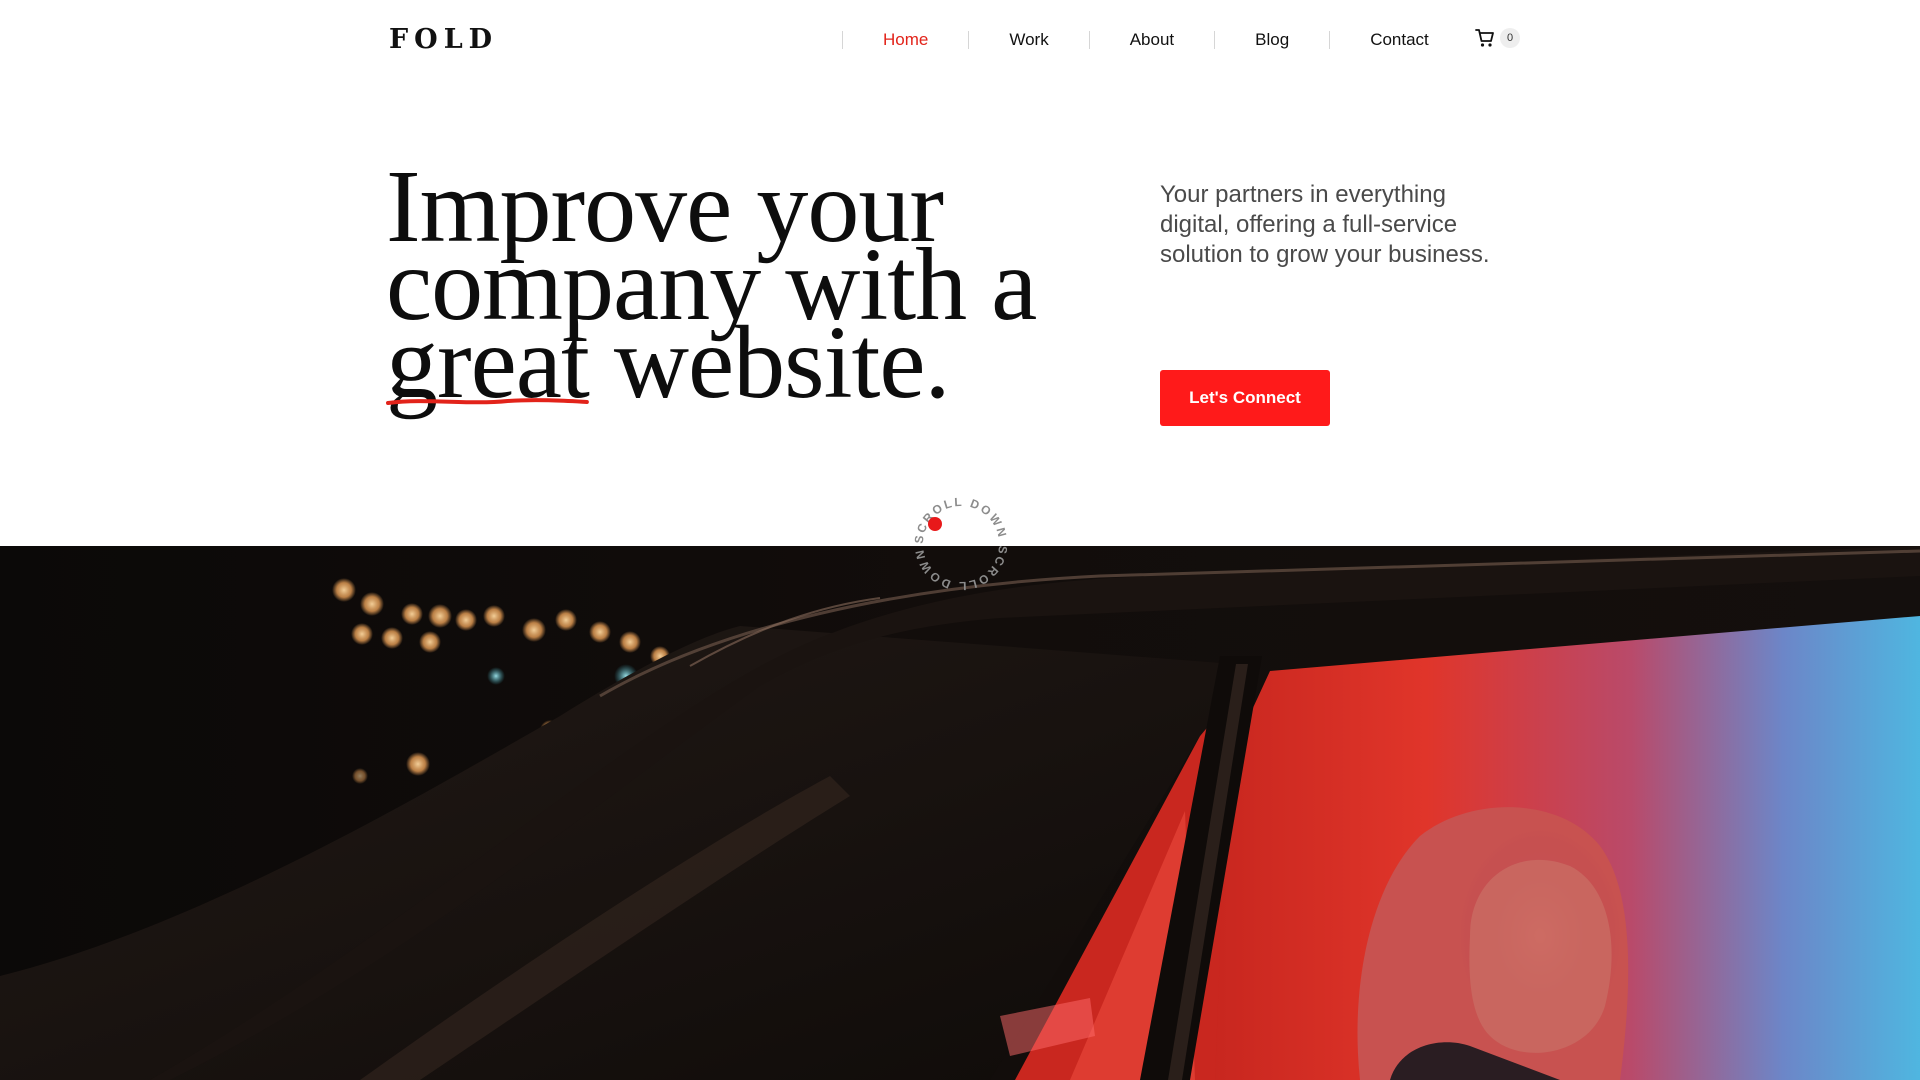 The image size is (1920, 1080). I want to click on brush-underline, so click(487, 401).